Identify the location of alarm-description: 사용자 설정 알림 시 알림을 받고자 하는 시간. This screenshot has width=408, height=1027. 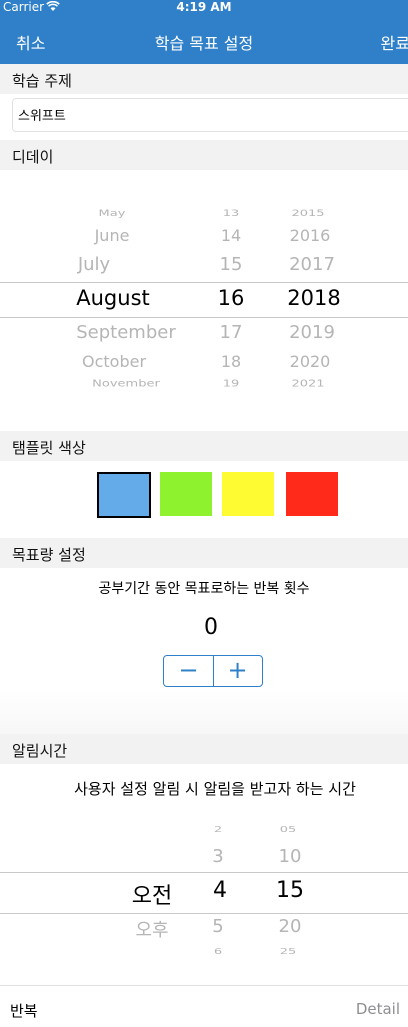
(215, 789).